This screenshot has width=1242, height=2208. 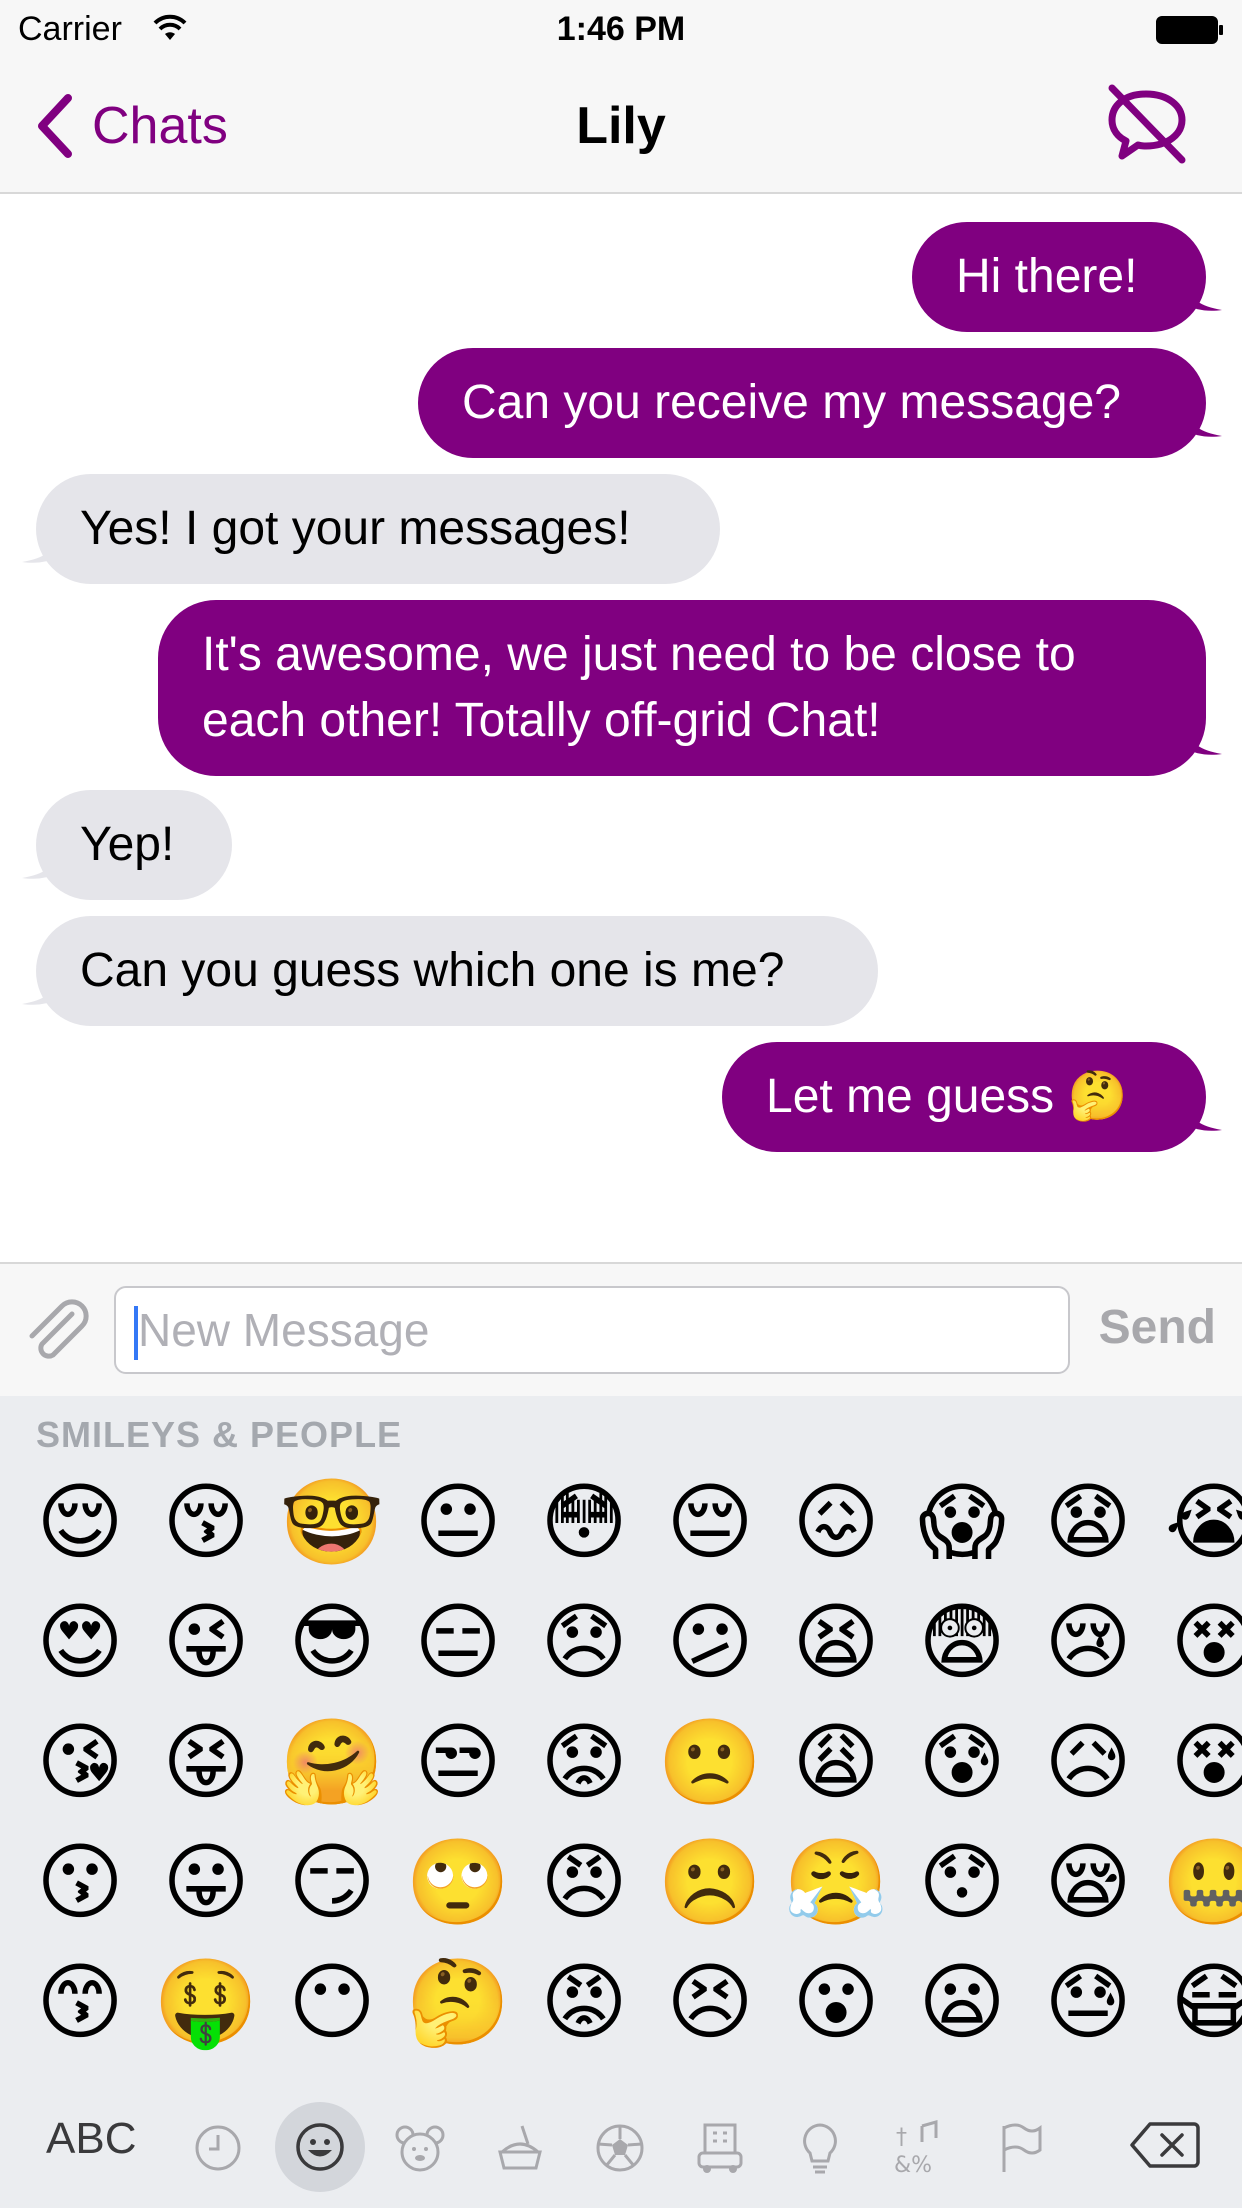 I want to click on emoji-key: 😣, so click(x=710, y=2002).